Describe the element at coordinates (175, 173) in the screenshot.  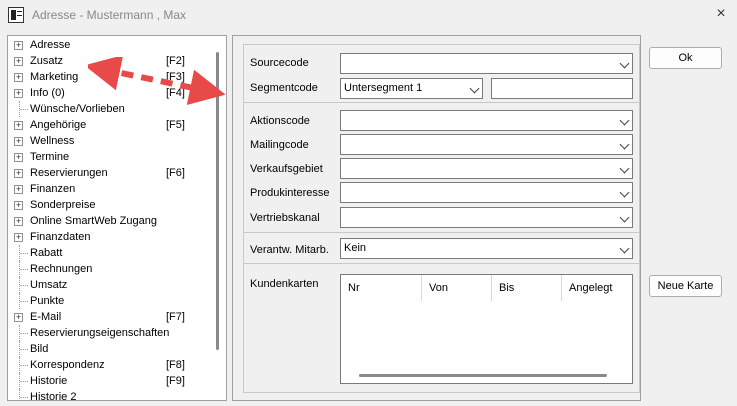
I see `tree-item-shortcut: [F6]` at that location.